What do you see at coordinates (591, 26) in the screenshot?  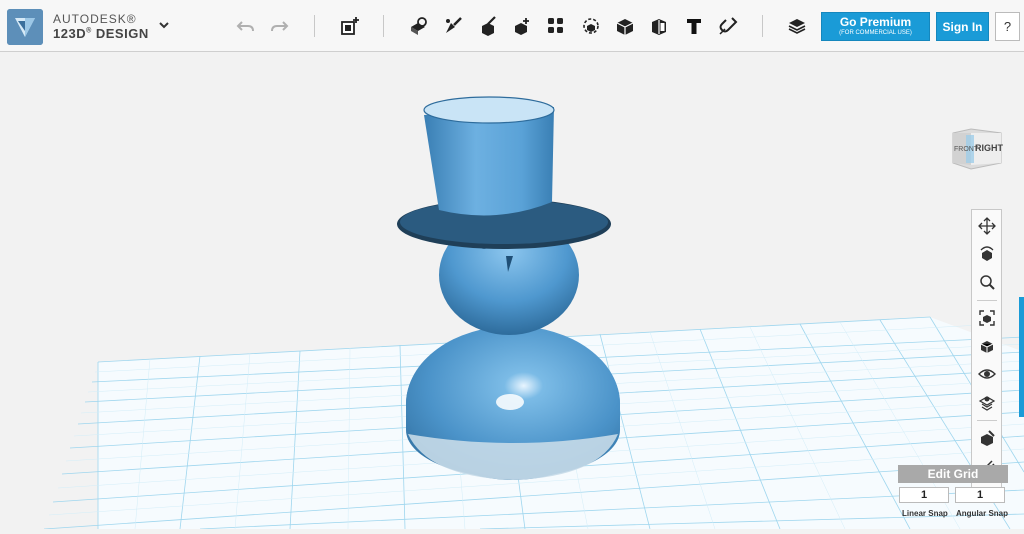 I see `combine-icon` at bounding box center [591, 26].